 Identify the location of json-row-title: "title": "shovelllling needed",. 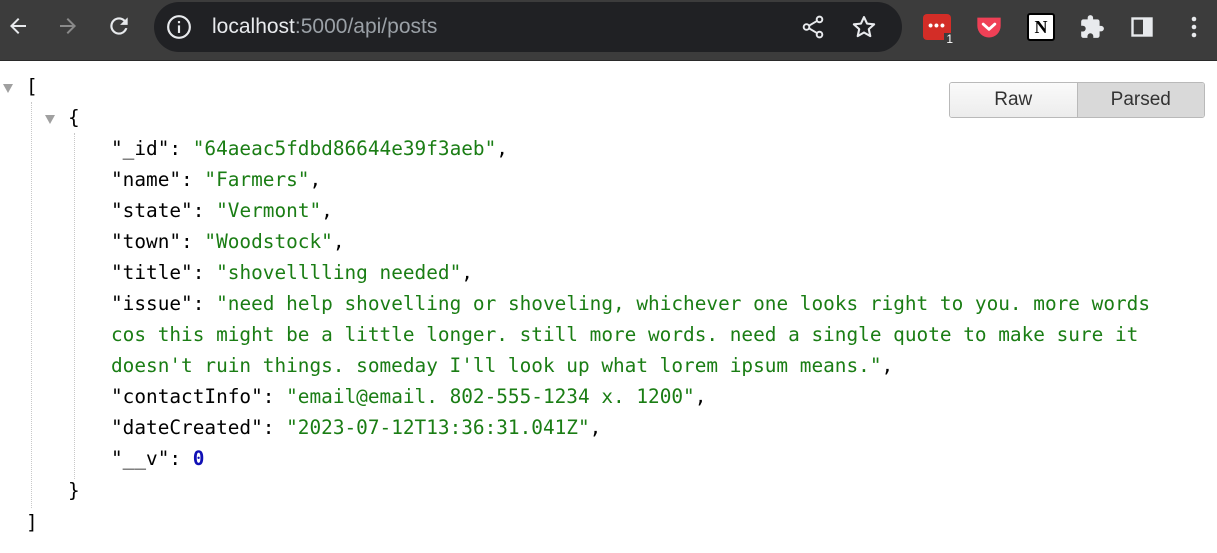
(292, 272).